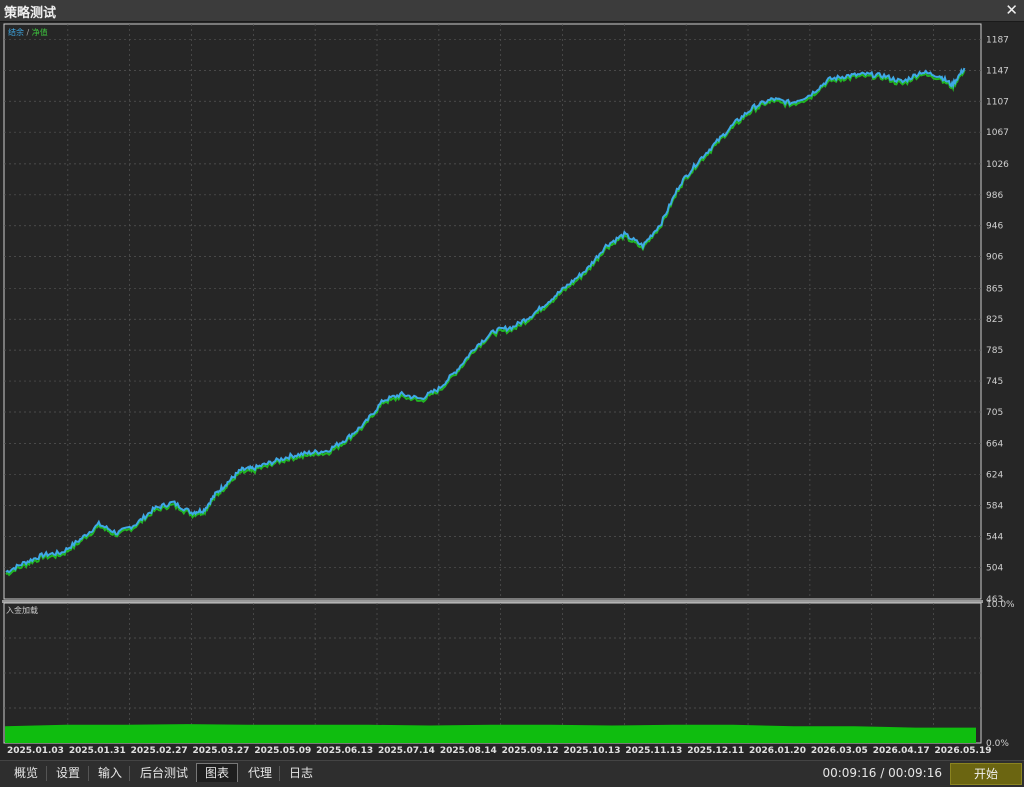 This screenshot has width=1024, height=787. Describe the element at coordinates (653, 751) in the screenshot. I see `x-tick-label: 2025.11.13` at that location.